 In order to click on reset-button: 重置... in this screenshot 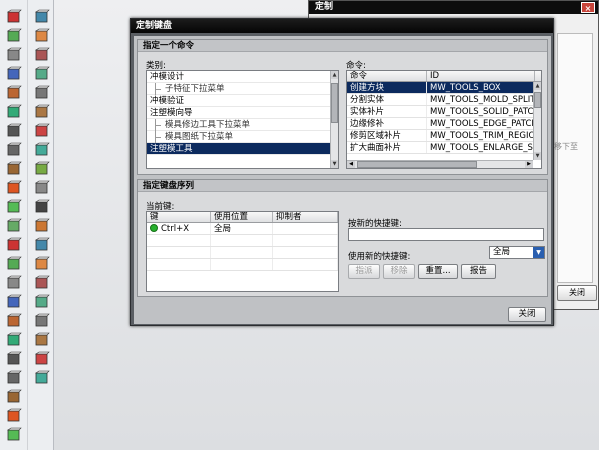, I will do `click(438, 271)`.